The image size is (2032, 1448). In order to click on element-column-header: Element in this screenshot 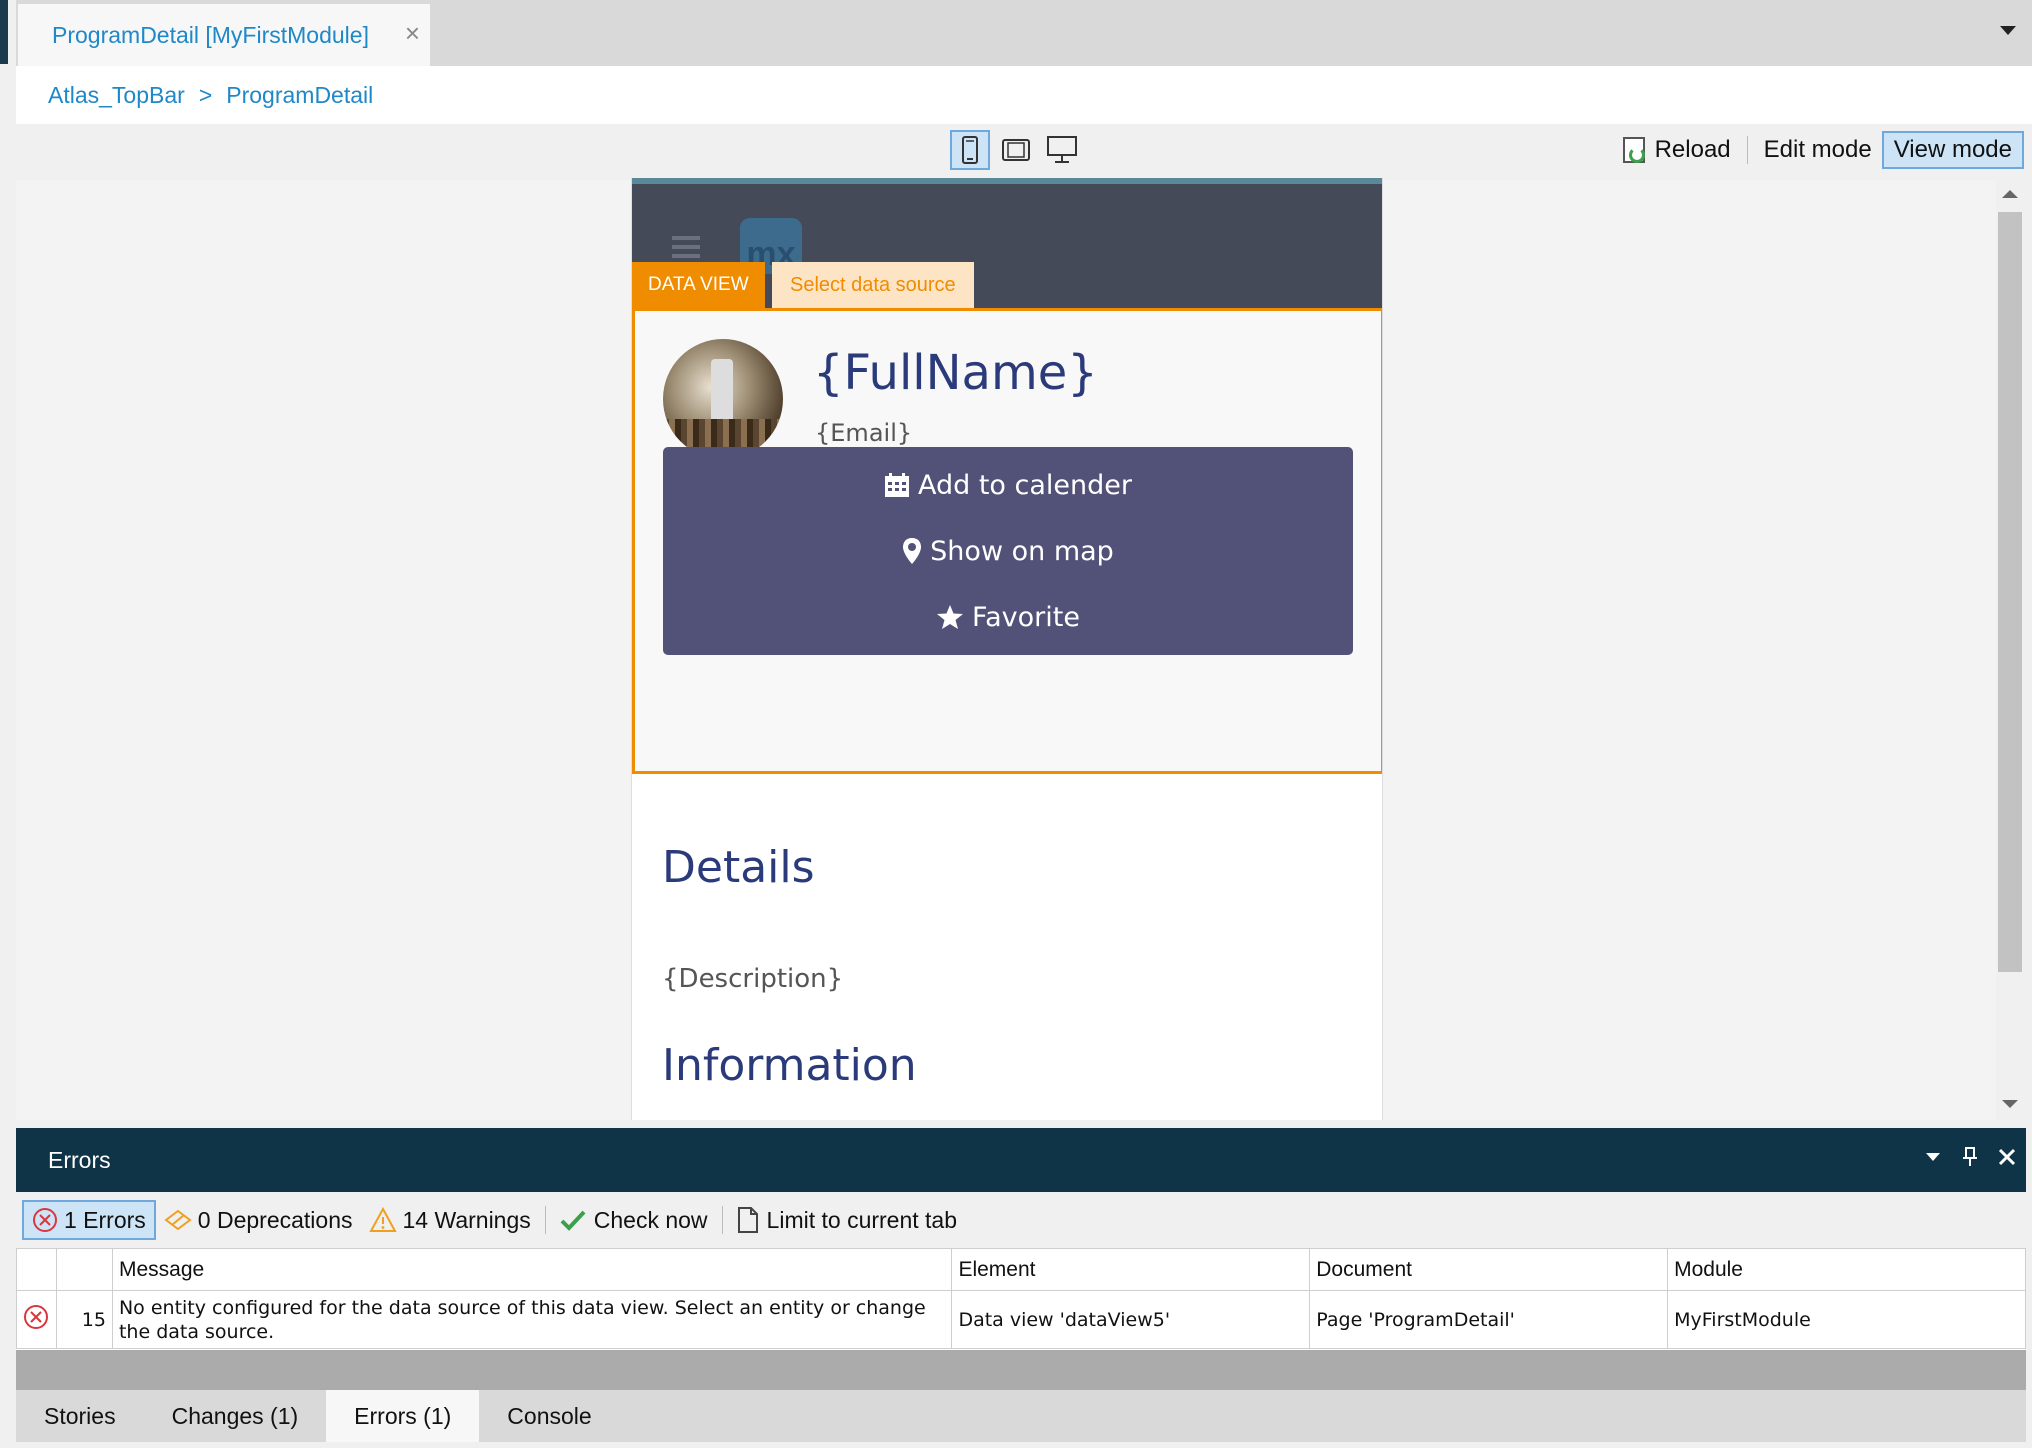, I will do `click(1131, 1269)`.